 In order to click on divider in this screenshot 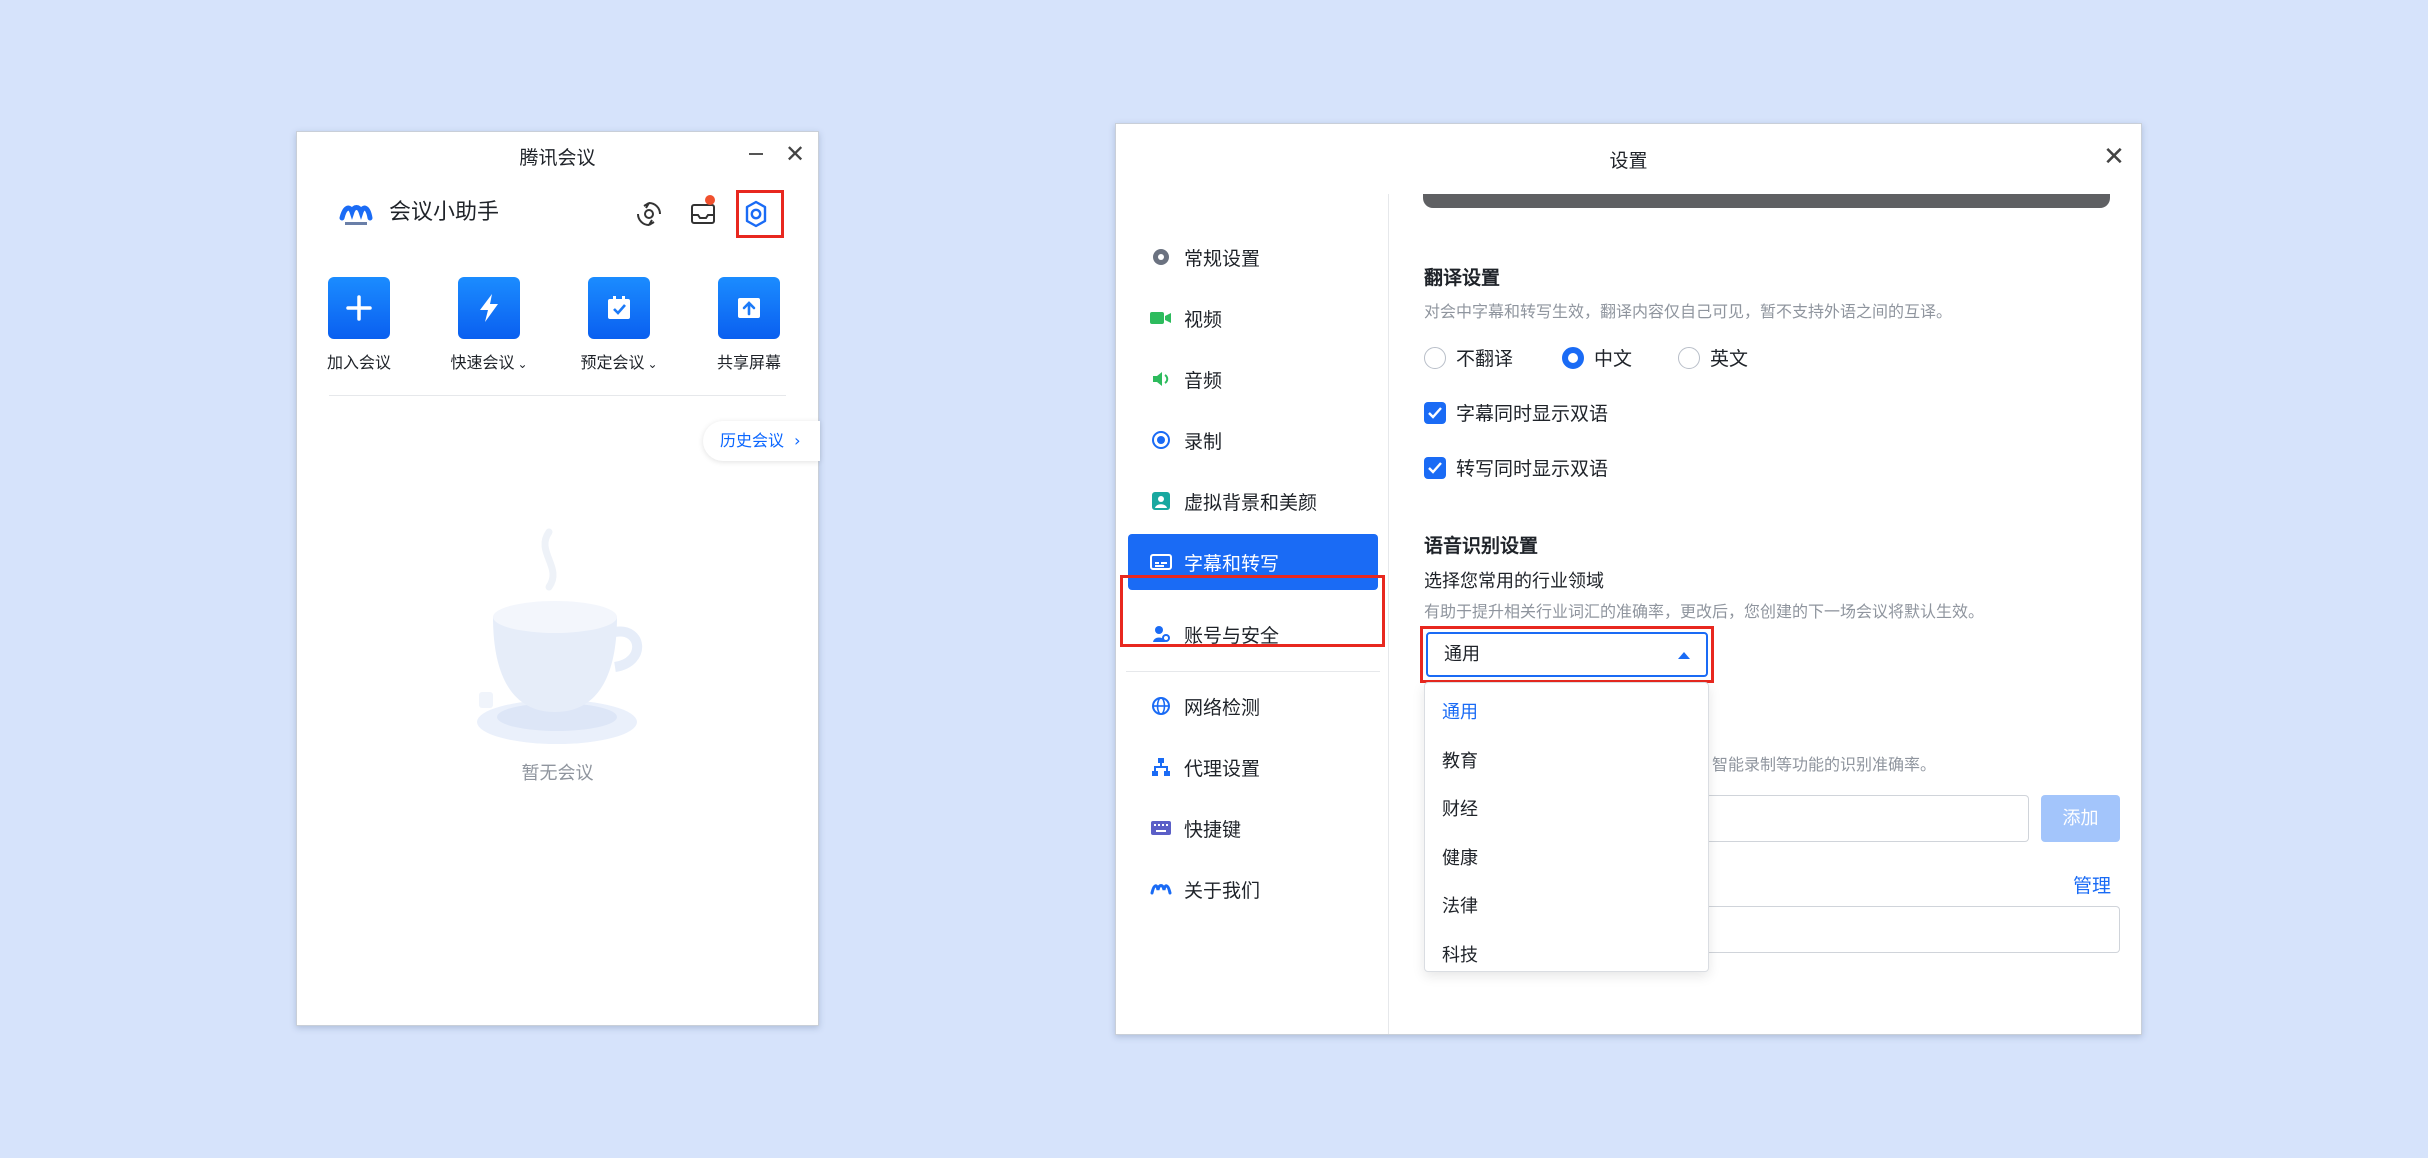, I will do `click(557, 395)`.